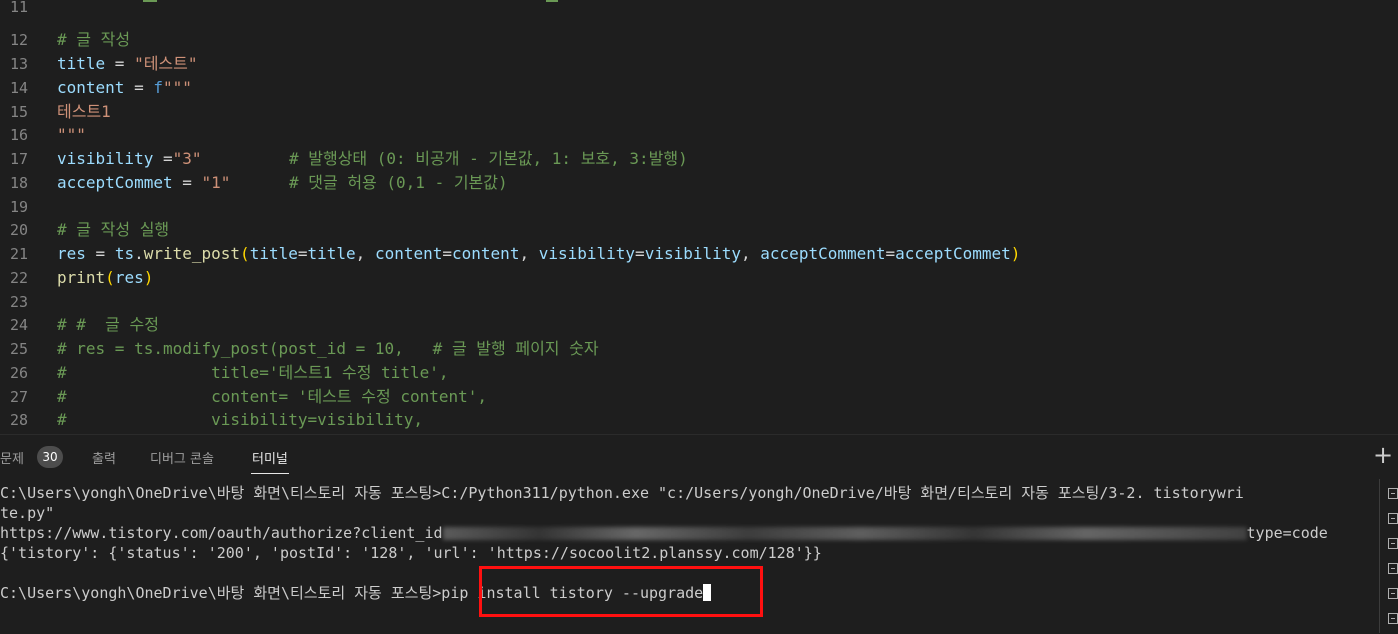  I want to click on code-line-17: visibility ="3", so click(129, 159).